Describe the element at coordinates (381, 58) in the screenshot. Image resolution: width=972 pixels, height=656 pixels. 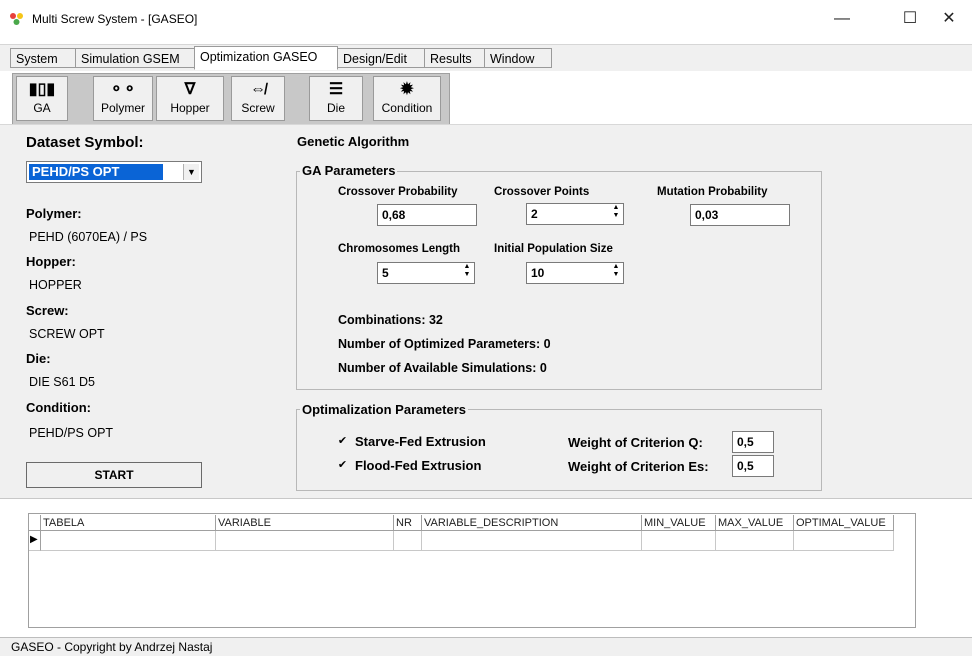
I see `tab-design-edit: Design/Edit` at that location.